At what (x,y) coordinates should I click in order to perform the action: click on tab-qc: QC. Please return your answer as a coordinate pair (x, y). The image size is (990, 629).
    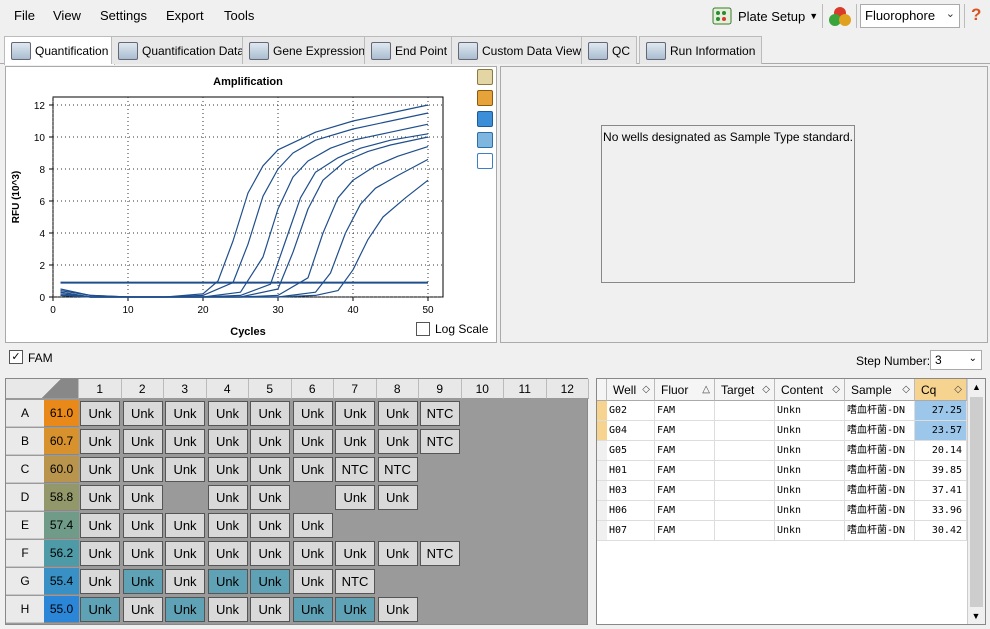
    Looking at the image, I should click on (609, 50).